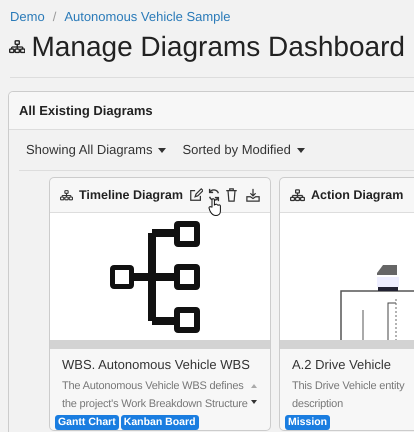  What do you see at coordinates (357, 195) in the screenshot?
I see `card-title: Action Diagram` at bounding box center [357, 195].